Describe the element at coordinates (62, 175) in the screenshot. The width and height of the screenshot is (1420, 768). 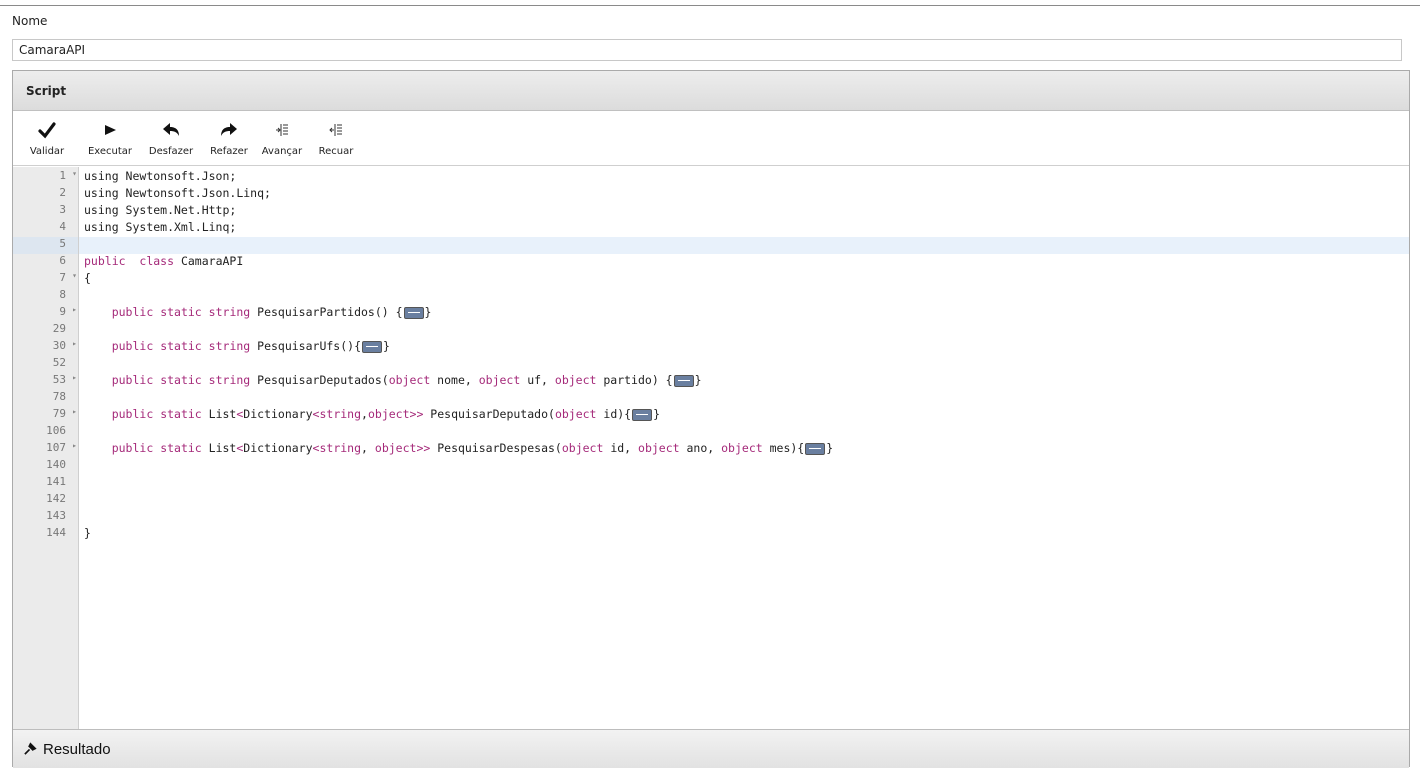
I see `line-number-text: 1` at that location.